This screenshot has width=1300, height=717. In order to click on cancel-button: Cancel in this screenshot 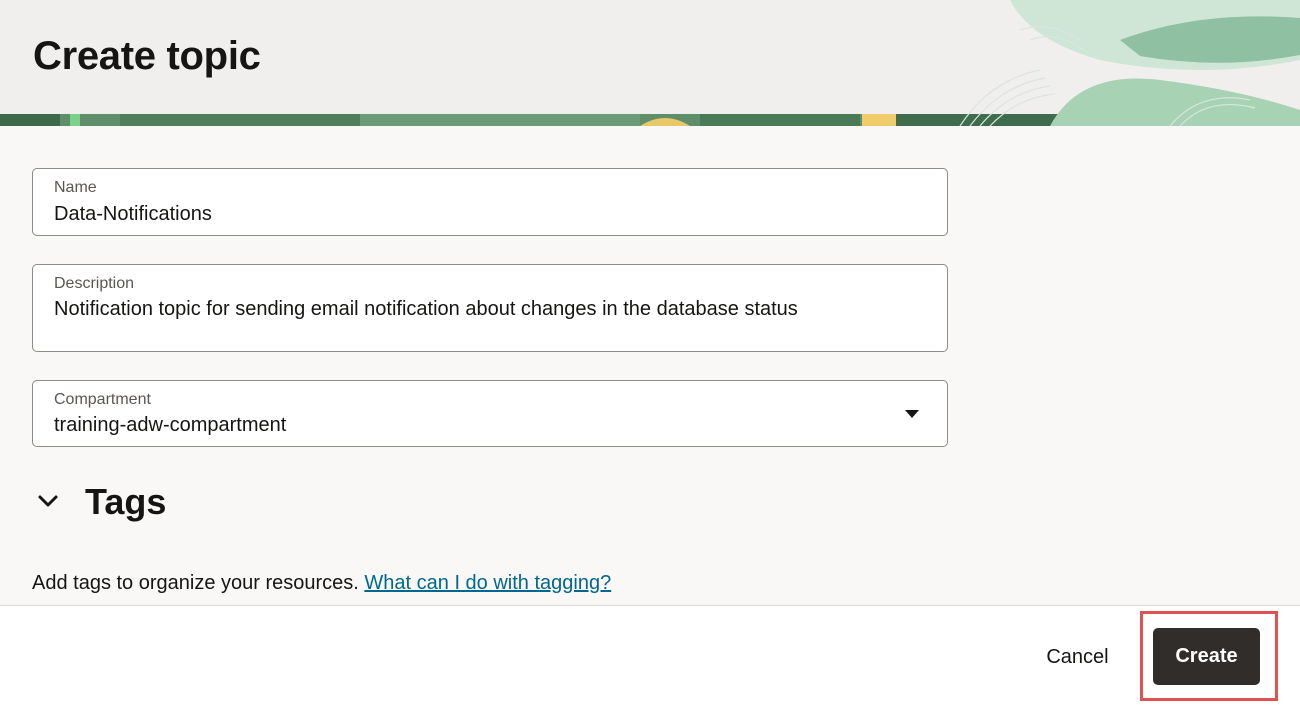, I will do `click(1077, 657)`.